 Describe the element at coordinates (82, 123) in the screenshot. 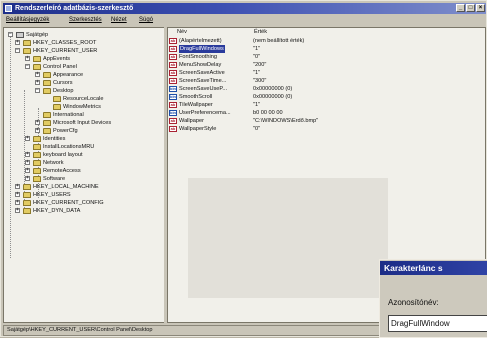

I see `tree-label: Microsoft Input Devices` at that location.